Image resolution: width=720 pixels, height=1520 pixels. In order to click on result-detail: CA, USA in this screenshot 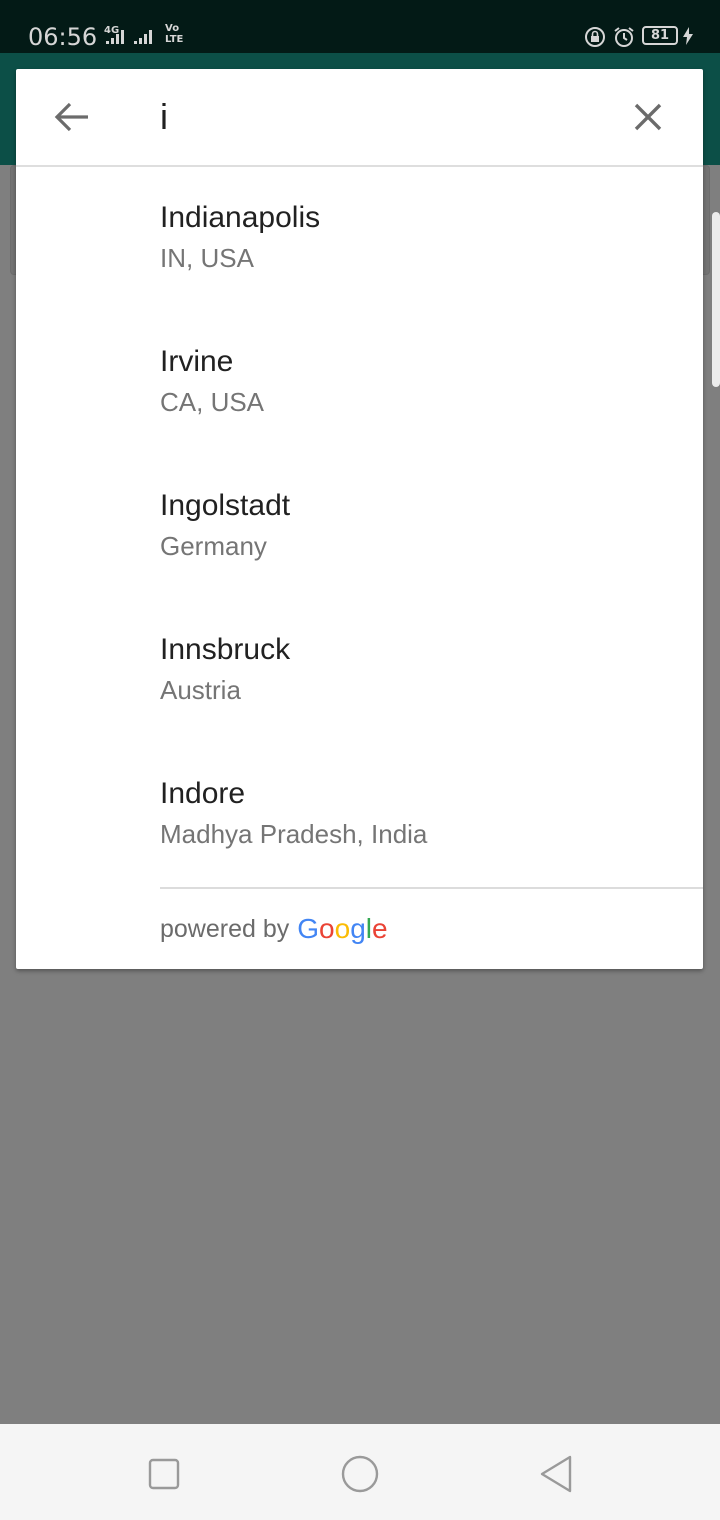, I will do `click(212, 402)`.